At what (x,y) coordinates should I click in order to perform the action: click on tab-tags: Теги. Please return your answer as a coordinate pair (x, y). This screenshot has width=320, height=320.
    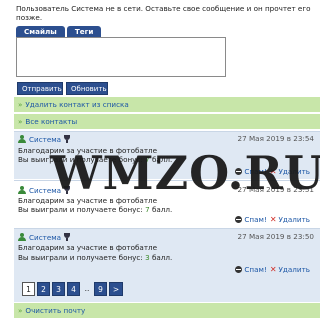
    Looking at the image, I should click on (84, 31).